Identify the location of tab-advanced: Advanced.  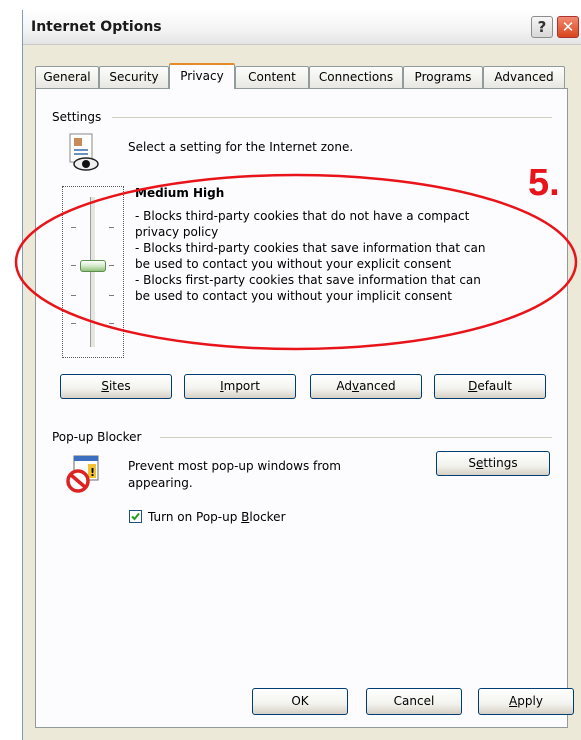
(524, 77).